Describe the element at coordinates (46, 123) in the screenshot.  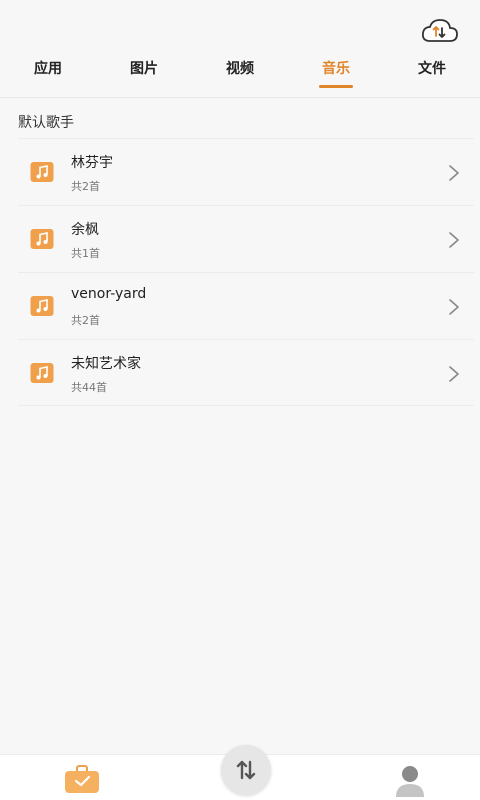
I see `section-title: 默认歌手` at that location.